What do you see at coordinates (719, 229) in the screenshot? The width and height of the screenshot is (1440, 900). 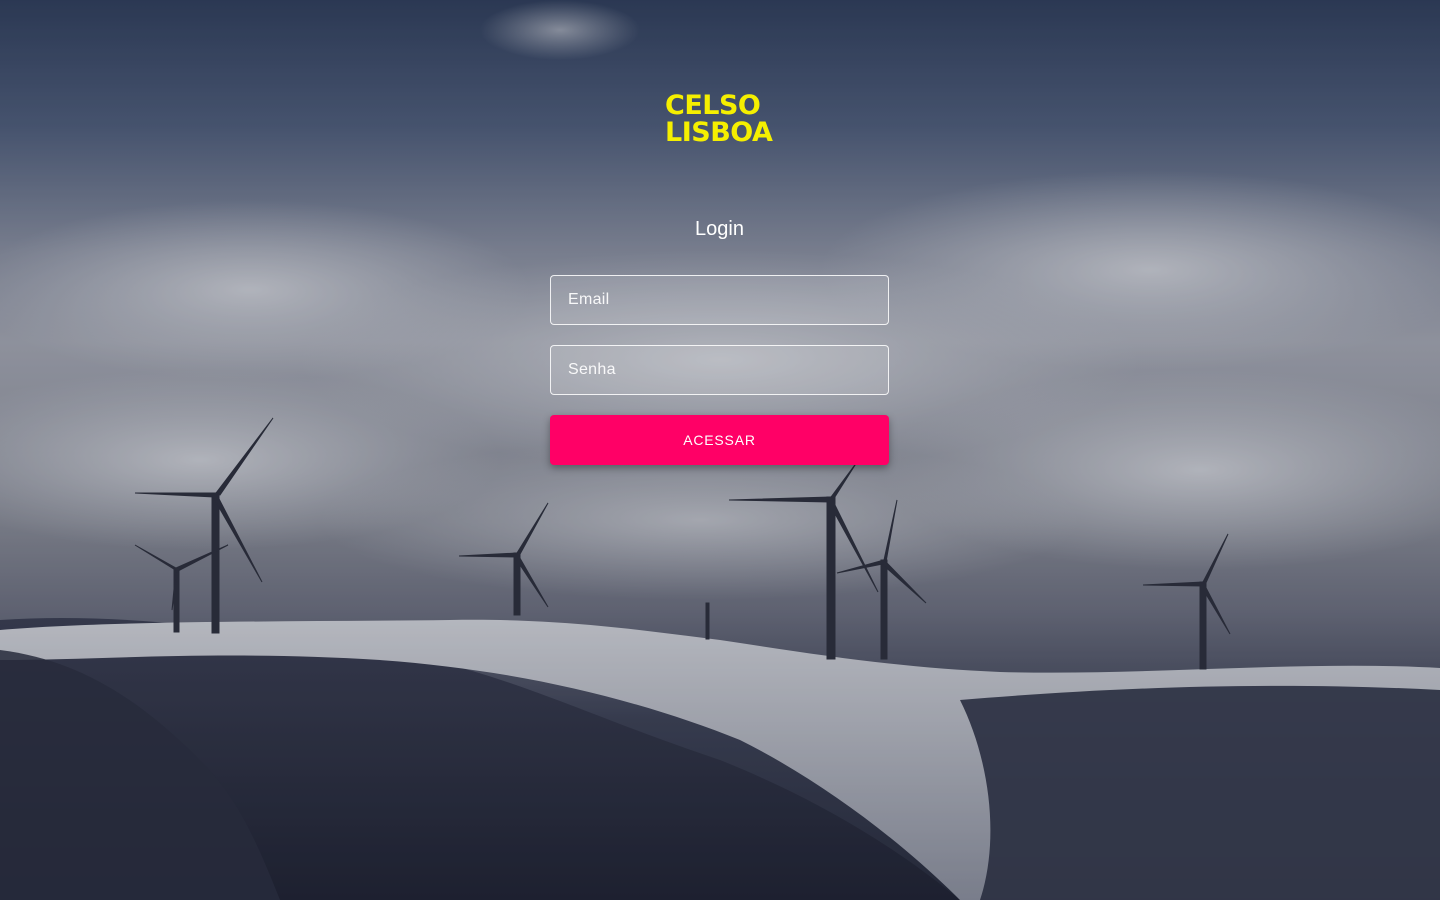 I see `login-title: Login` at bounding box center [719, 229].